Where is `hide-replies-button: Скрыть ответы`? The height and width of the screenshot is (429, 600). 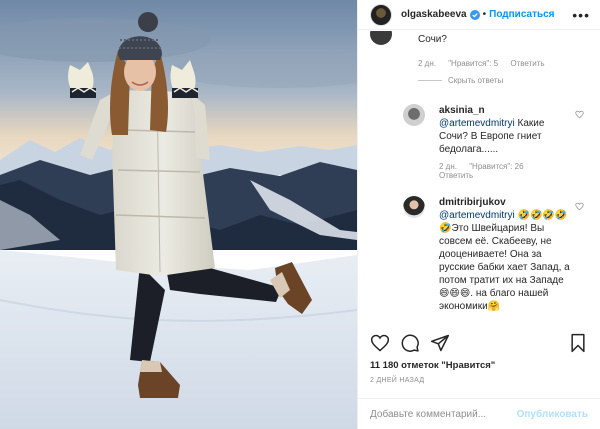
hide-replies-button: Скрыть ответы is located at coordinates (460, 80).